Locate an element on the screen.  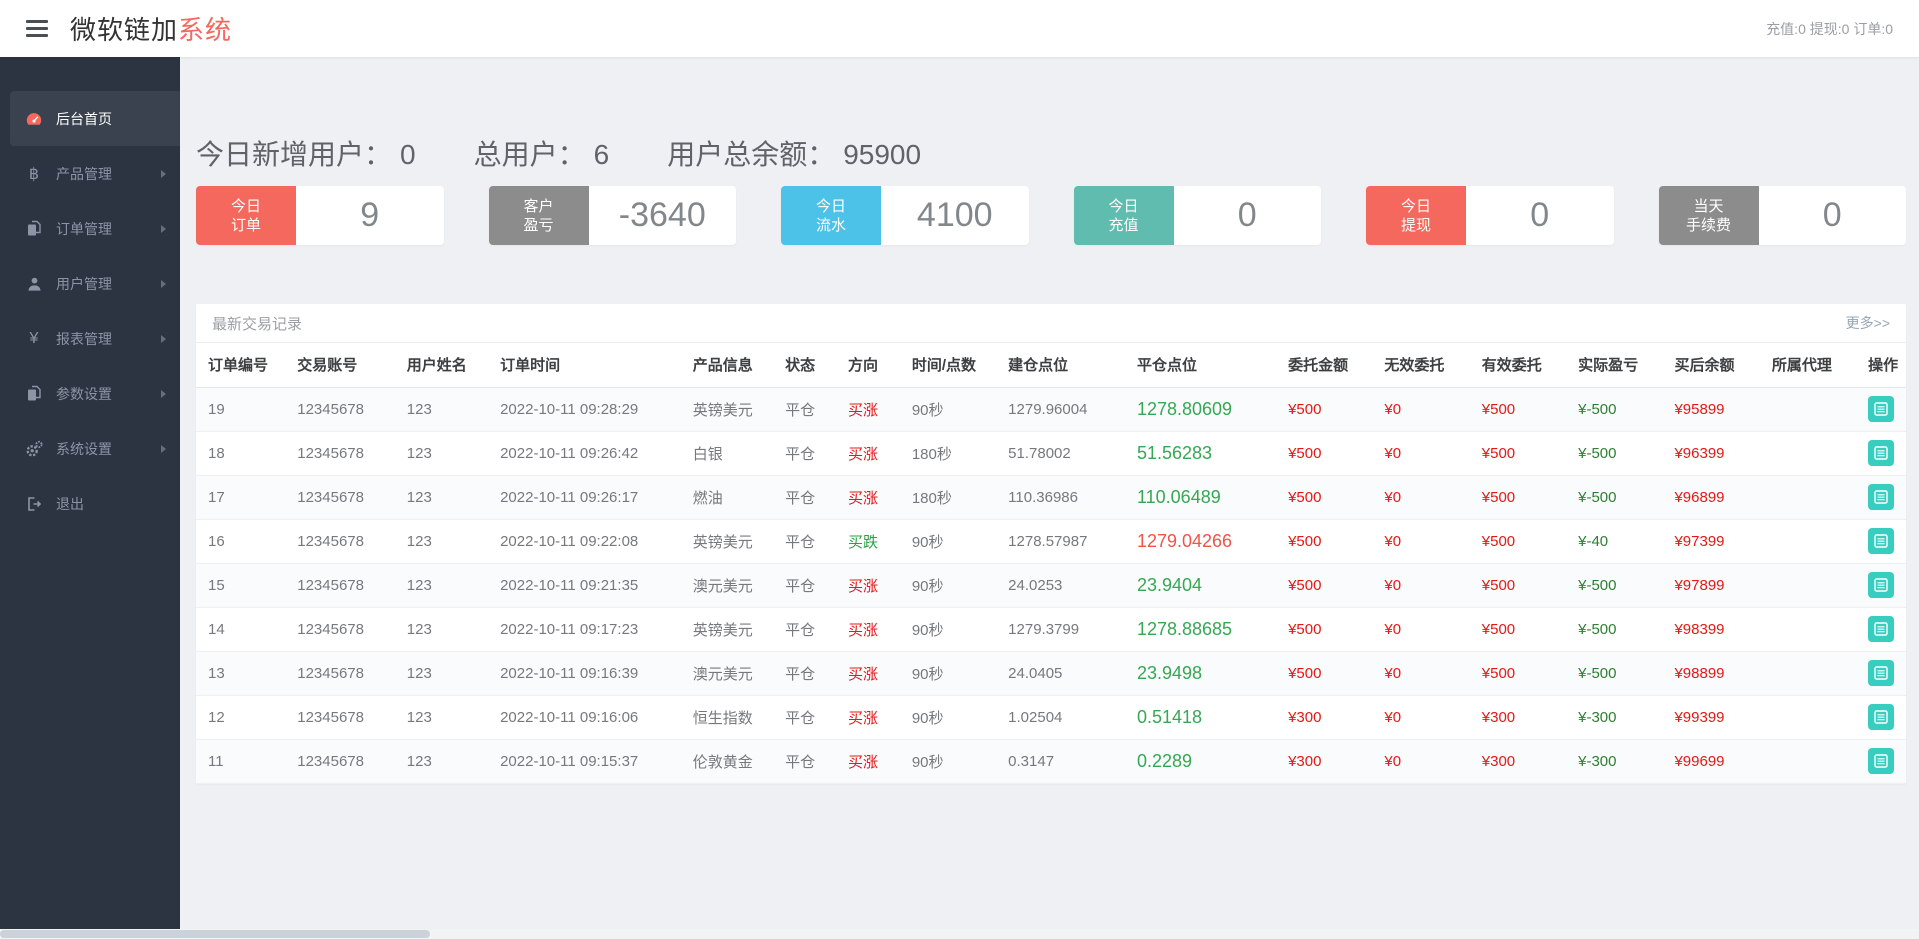
cell-time: 2022-10-11 09:28:29 is located at coordinates (584, 409).